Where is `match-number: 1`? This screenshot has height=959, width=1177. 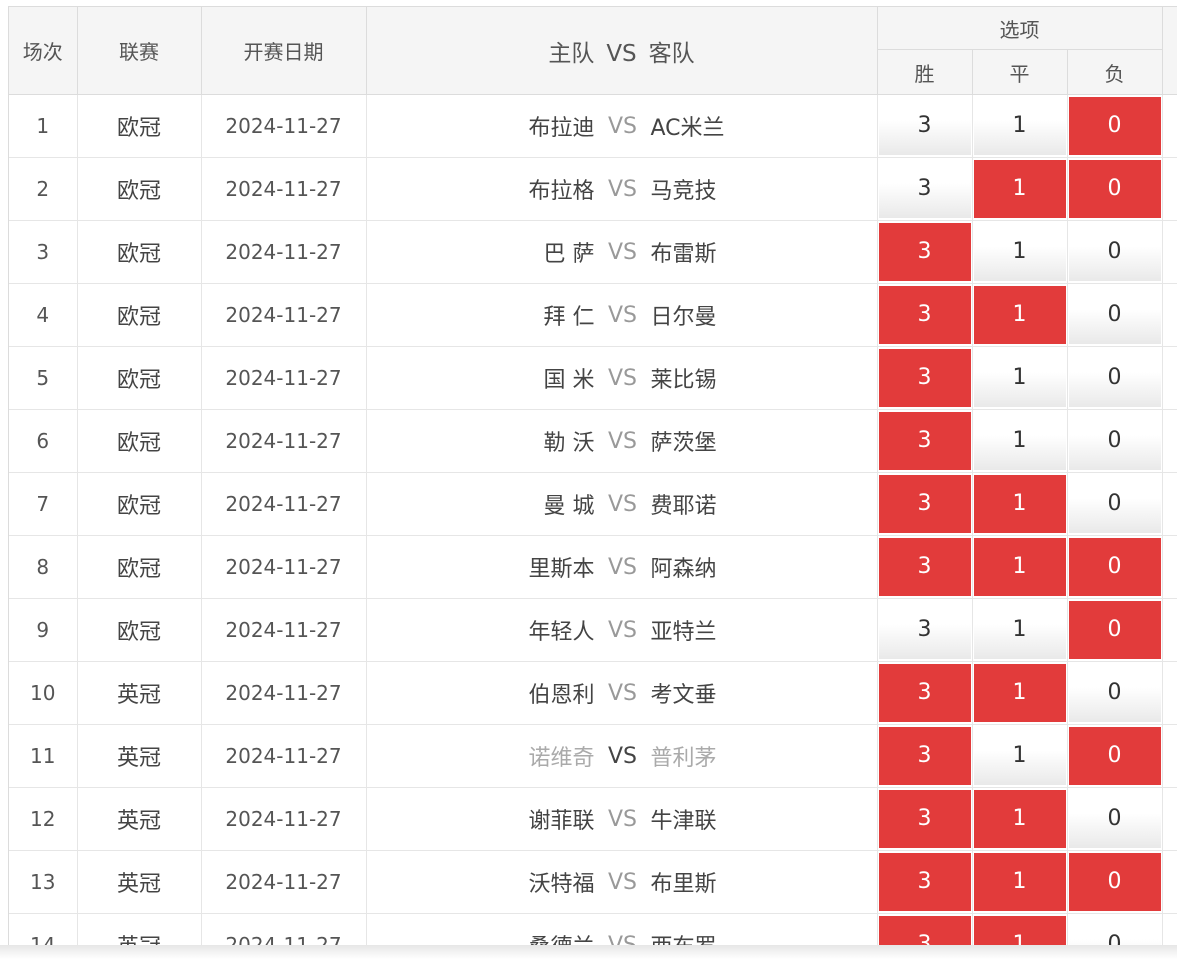
match-number: 1 is located at coordinates (43, 126).